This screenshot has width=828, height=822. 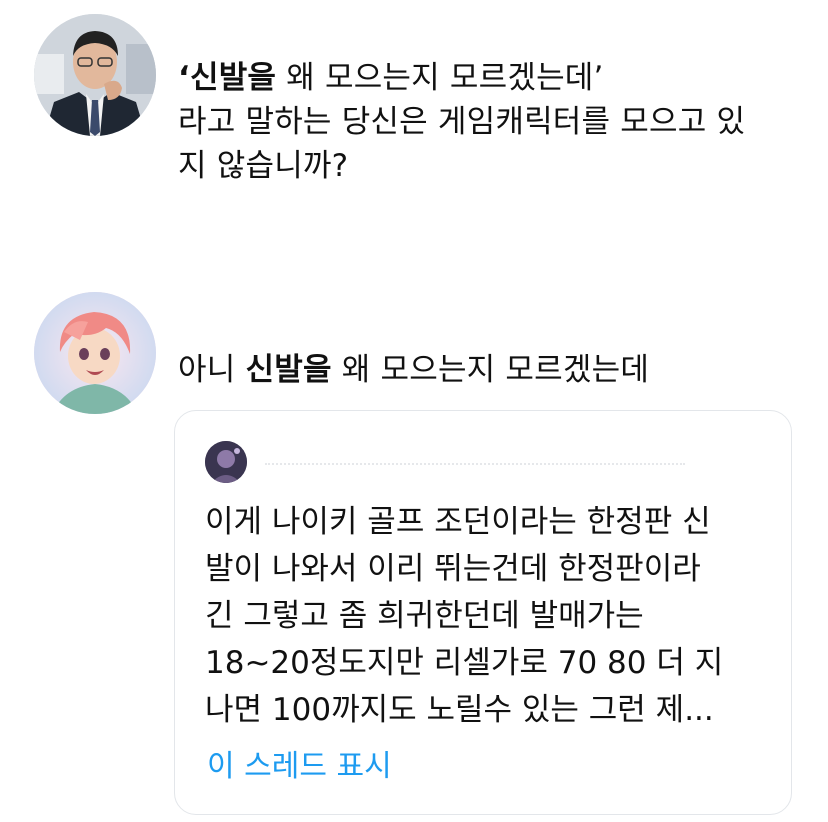 I want to click on user-avatar-icon, so click(x=226, y=462).